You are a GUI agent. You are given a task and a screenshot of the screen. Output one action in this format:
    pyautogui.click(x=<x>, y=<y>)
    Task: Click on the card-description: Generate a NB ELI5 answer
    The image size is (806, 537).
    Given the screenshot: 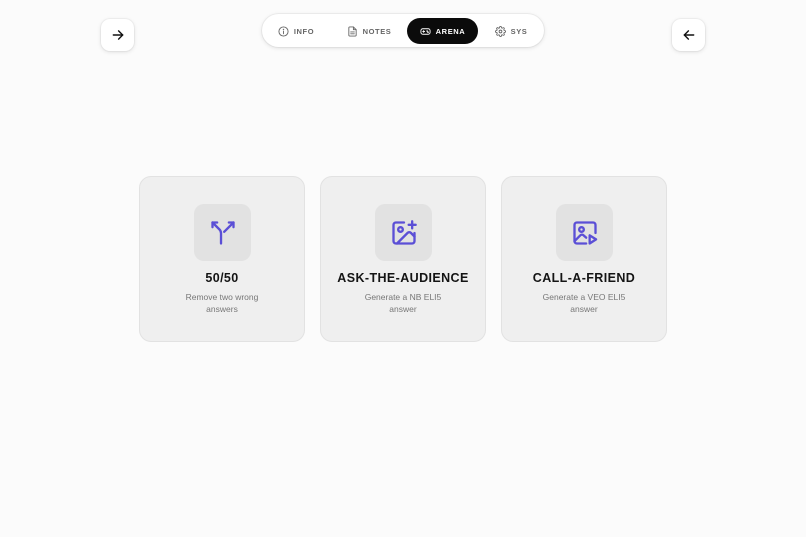 What is the action you would take?
    pyautogui.click(x=403, y=303)
    